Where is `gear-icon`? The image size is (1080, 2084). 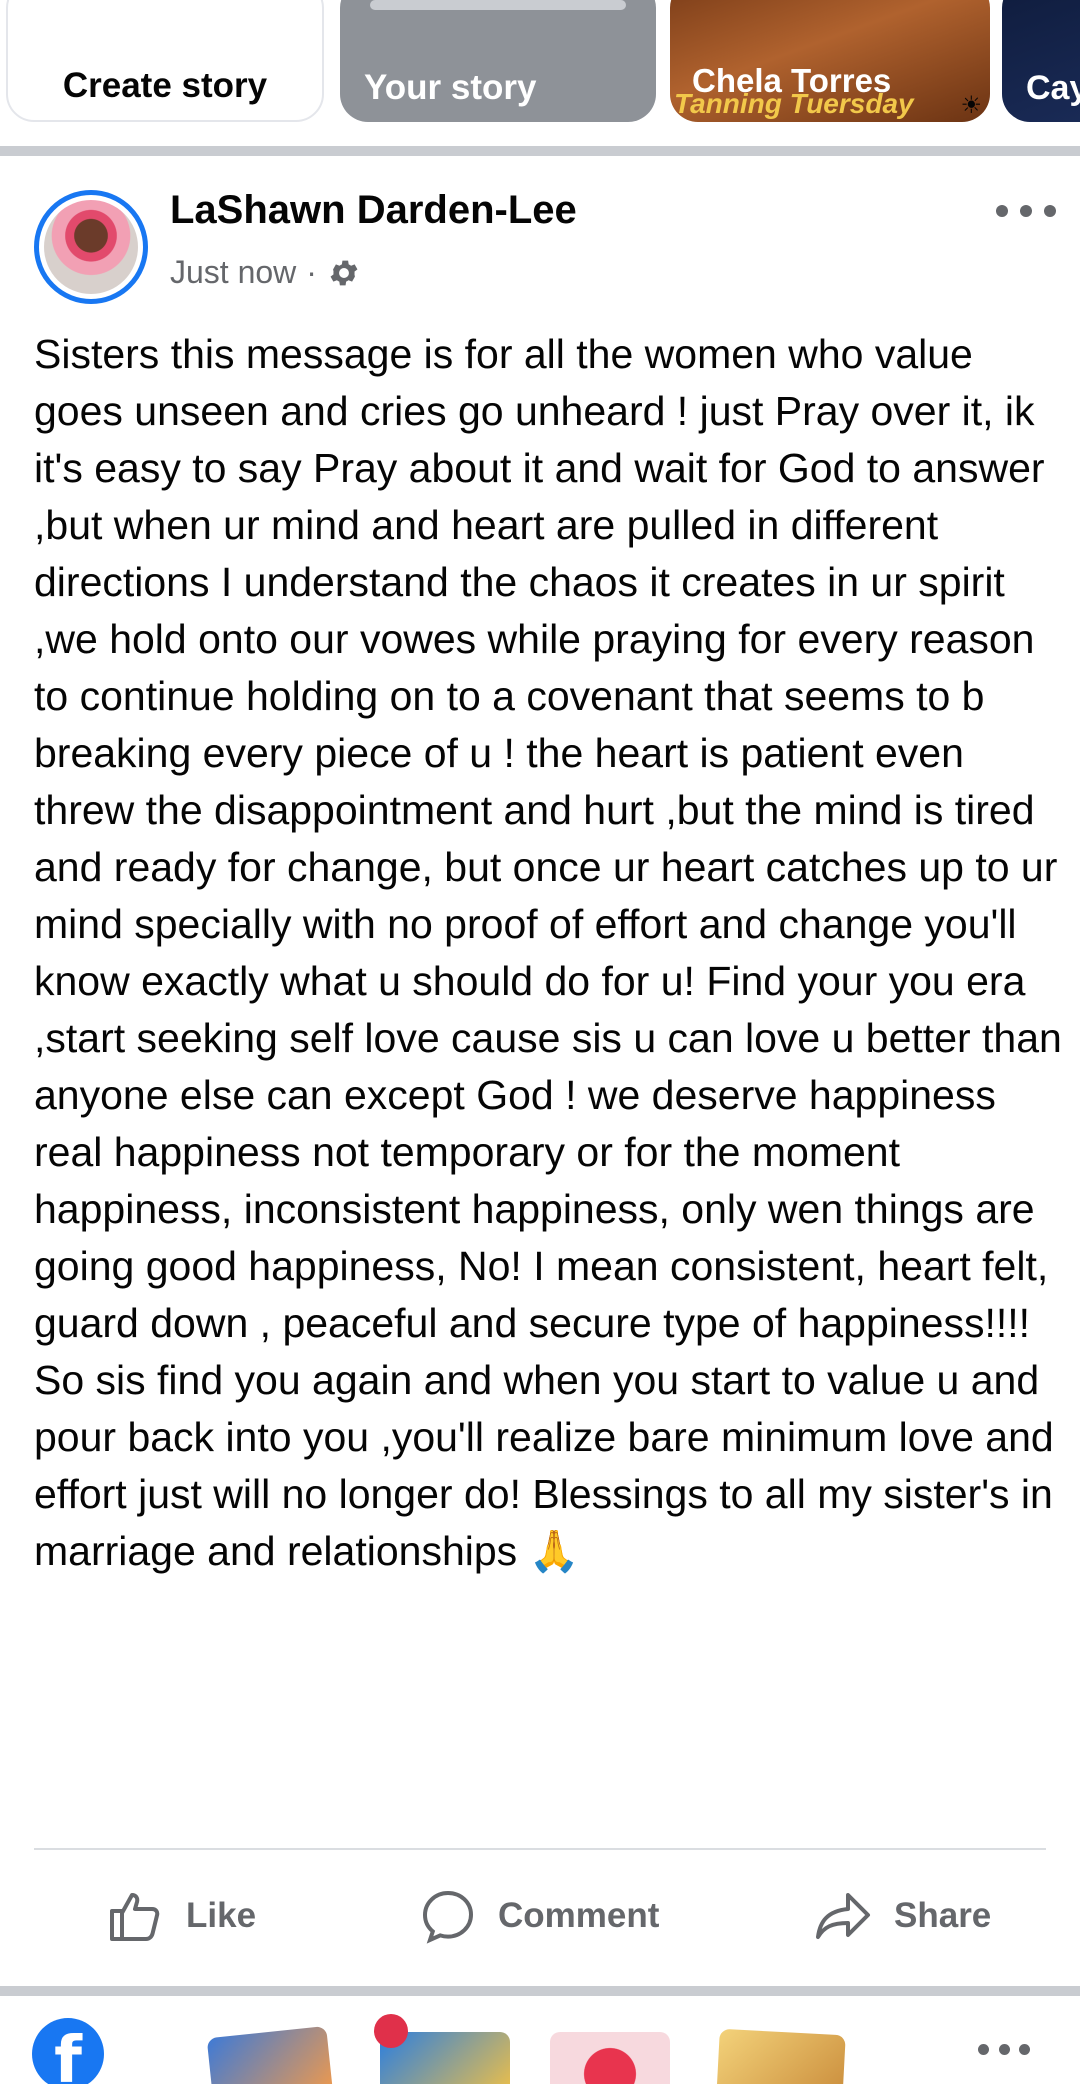
gear-icon is located at coordinates (344, 273).